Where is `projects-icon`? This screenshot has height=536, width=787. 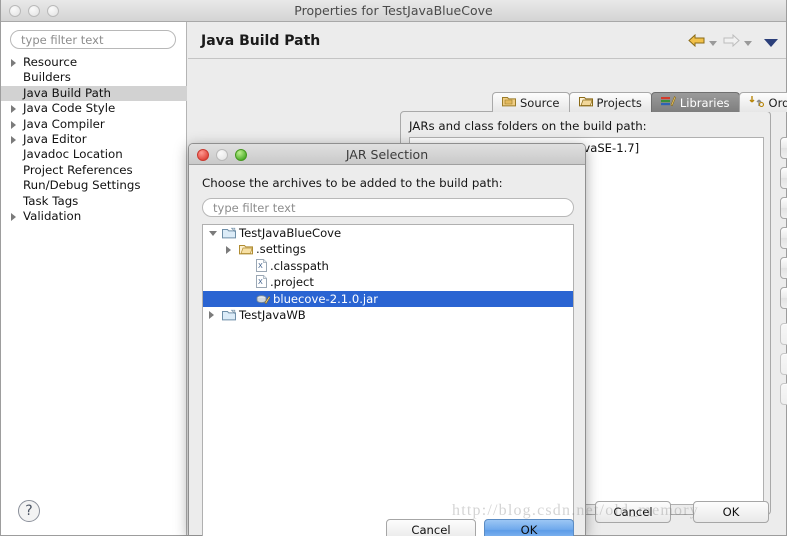
projects-icon is located at coordinates (585, 102).